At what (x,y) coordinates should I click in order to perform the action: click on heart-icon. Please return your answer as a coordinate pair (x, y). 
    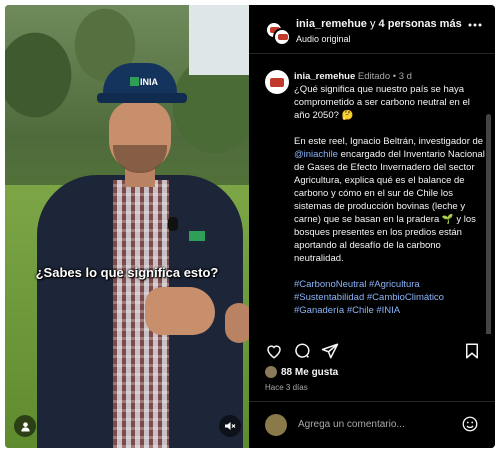
    Looking at the image, I should click on (274, 352).